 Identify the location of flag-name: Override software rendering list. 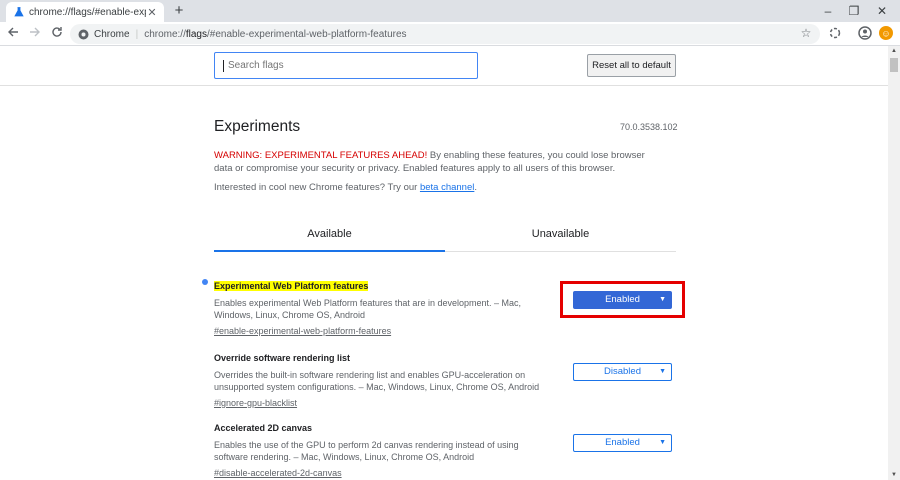
(282, 358).